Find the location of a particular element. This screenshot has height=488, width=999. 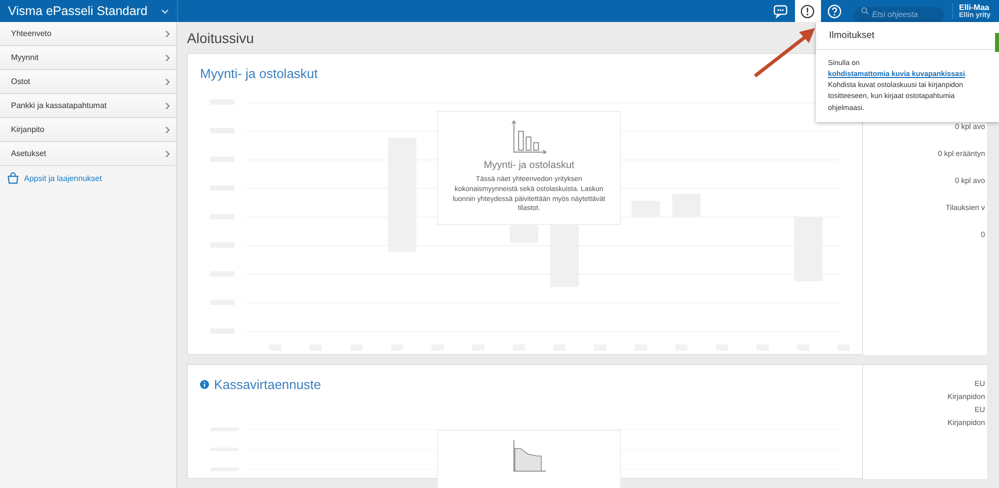

sidebar-item: Yhteenveto is located at coordinates (88, 34).